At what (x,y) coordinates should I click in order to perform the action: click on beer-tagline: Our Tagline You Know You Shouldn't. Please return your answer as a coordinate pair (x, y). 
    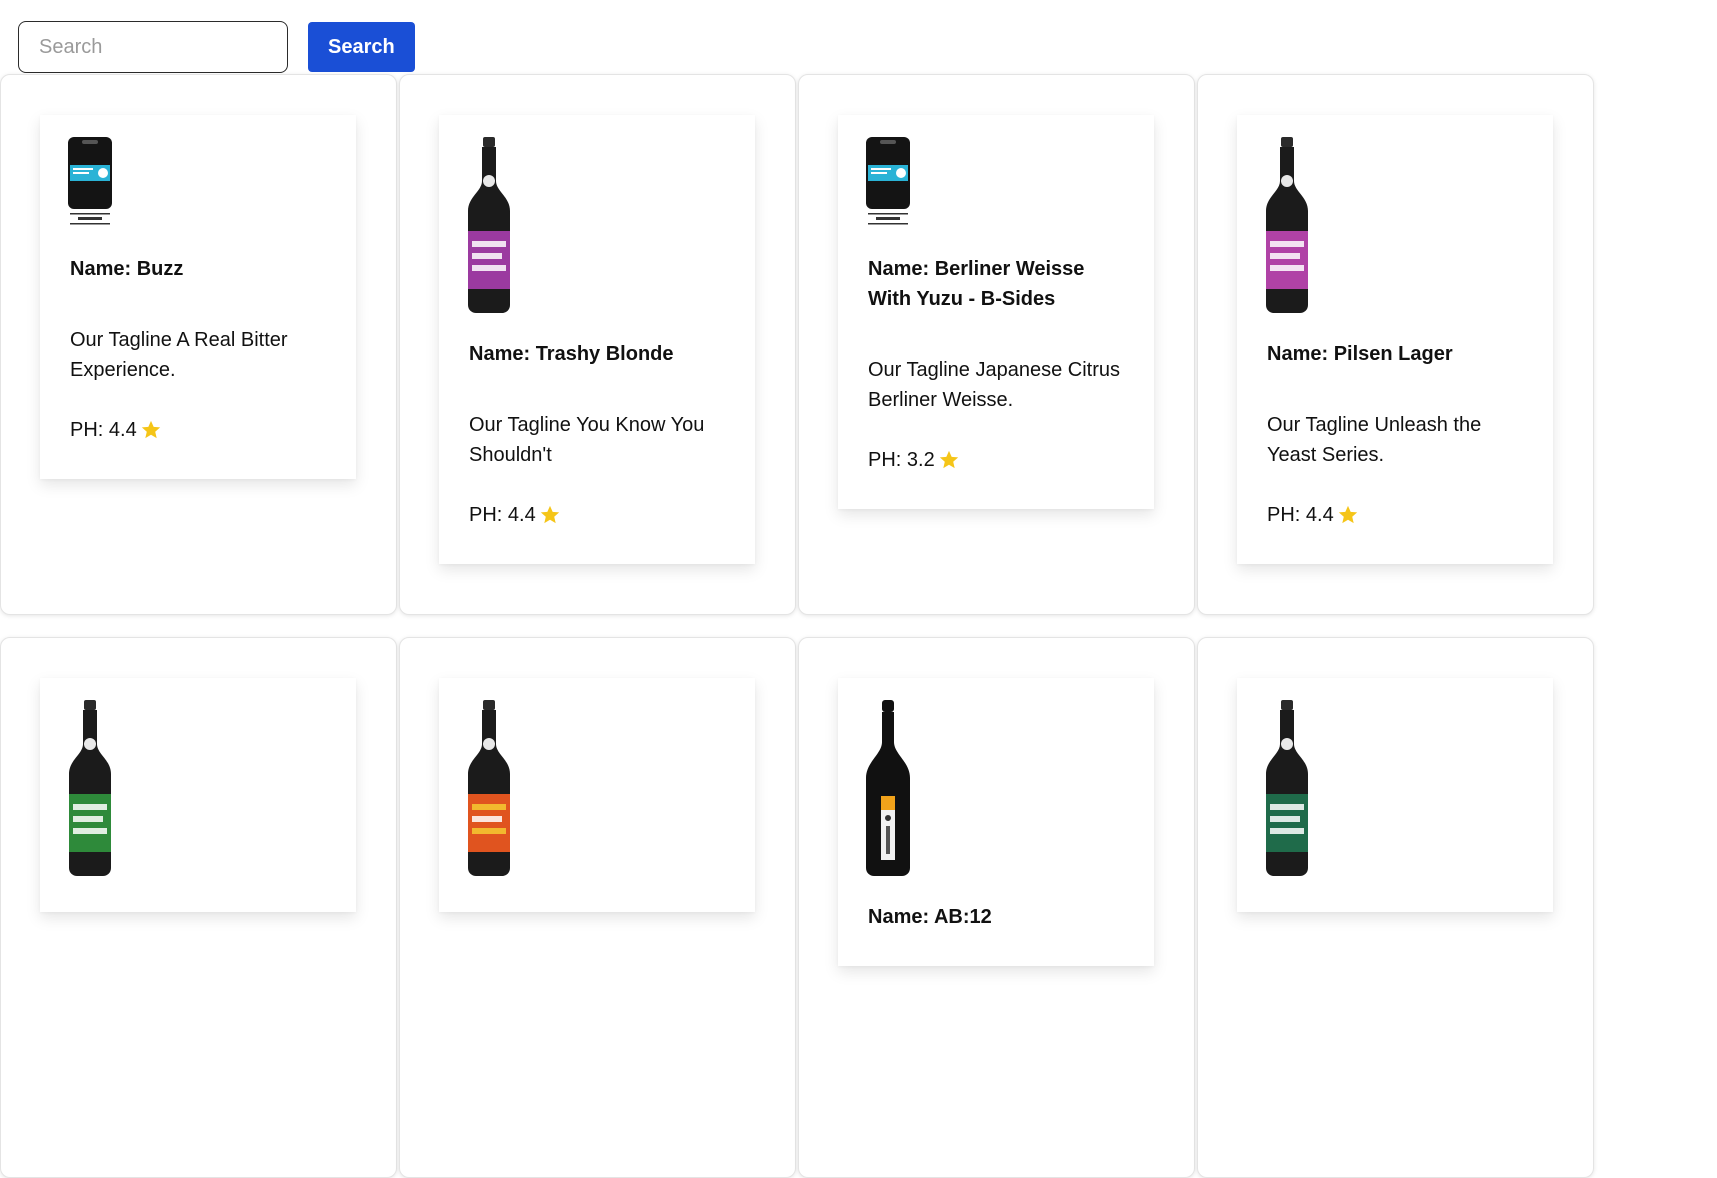
    Looking at the image, I should click on (587, 440).